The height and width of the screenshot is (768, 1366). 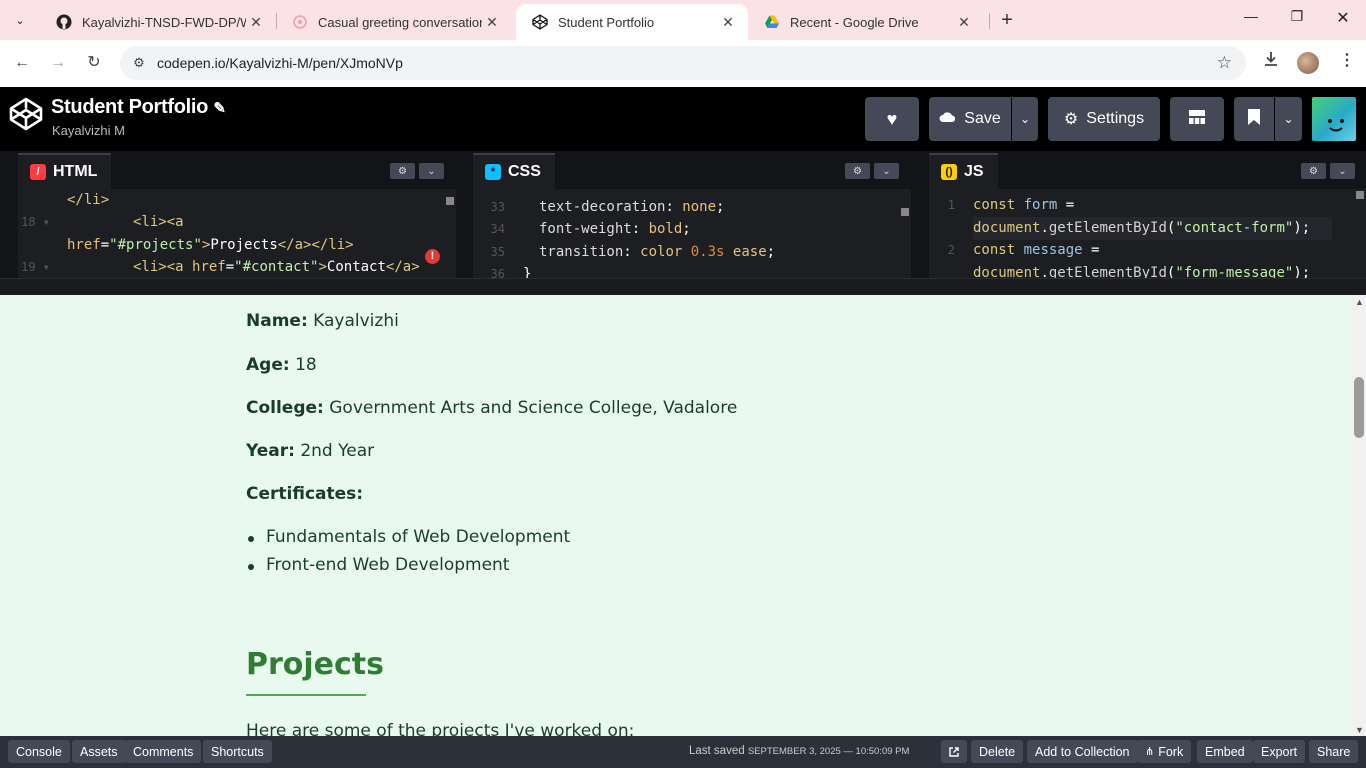 I want to click on browser-tab-github: Kayalvizhi-TNSD-FWD-DP/Wha ✕, so click(x=158, y=22).